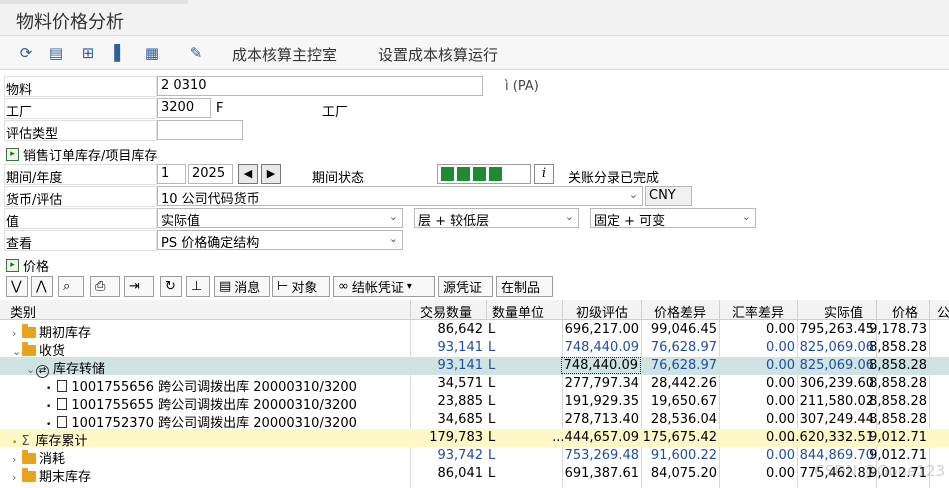 This screenshot has width=949, height=488. Describe the element at coordinates (400, 196) in the screenshot. I see `currency-select: 10 公司代码货币 ⌄` at that location.